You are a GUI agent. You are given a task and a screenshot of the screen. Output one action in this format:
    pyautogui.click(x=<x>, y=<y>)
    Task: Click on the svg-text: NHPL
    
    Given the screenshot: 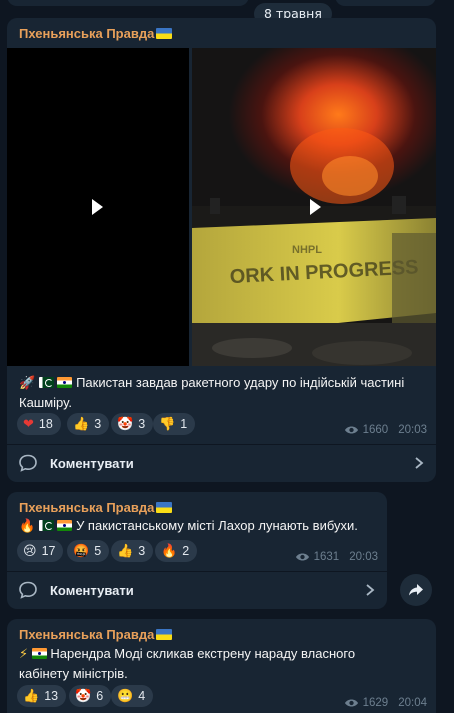 What is the action you would take?
    pyautogui.click(x=307, y=250)
    